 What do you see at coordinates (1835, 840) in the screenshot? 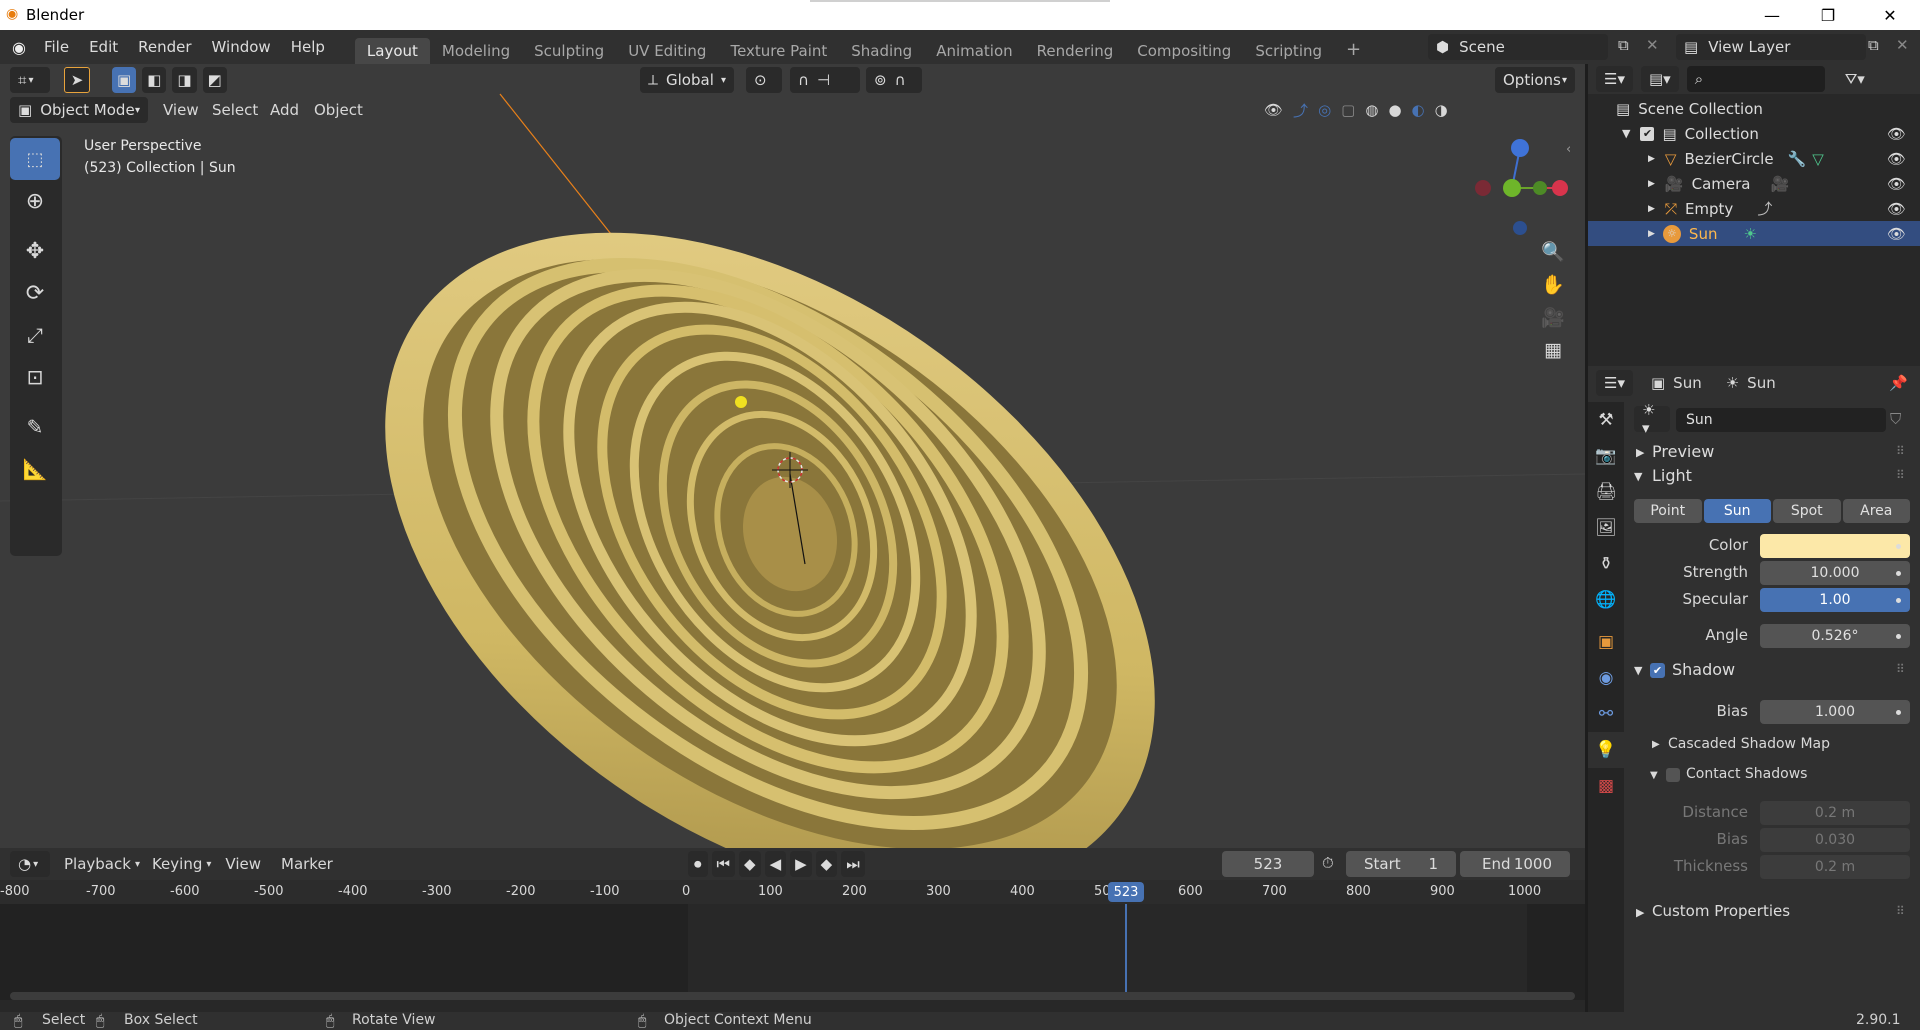
I see `contact-bias-field: 0.030` at bounding box center [1835, 840].